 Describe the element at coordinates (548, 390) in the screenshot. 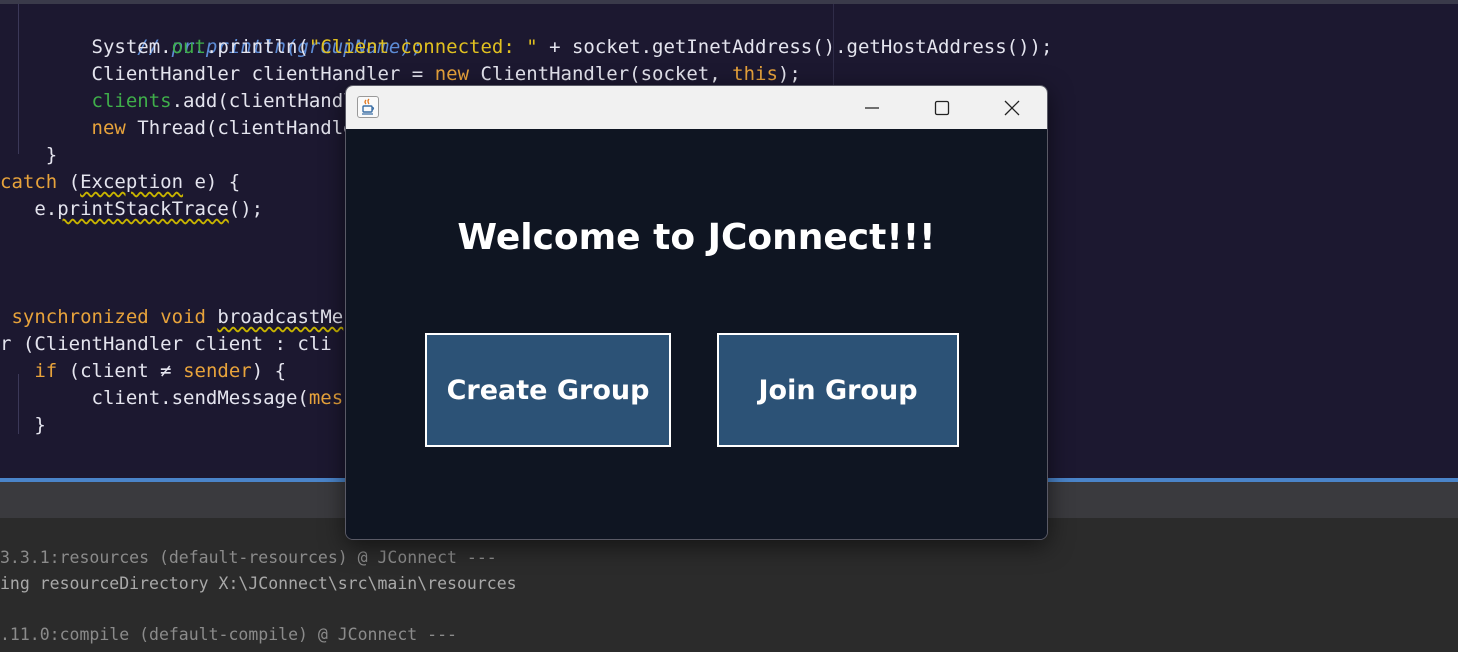

I see `create-group-button: Create Group` at that location.